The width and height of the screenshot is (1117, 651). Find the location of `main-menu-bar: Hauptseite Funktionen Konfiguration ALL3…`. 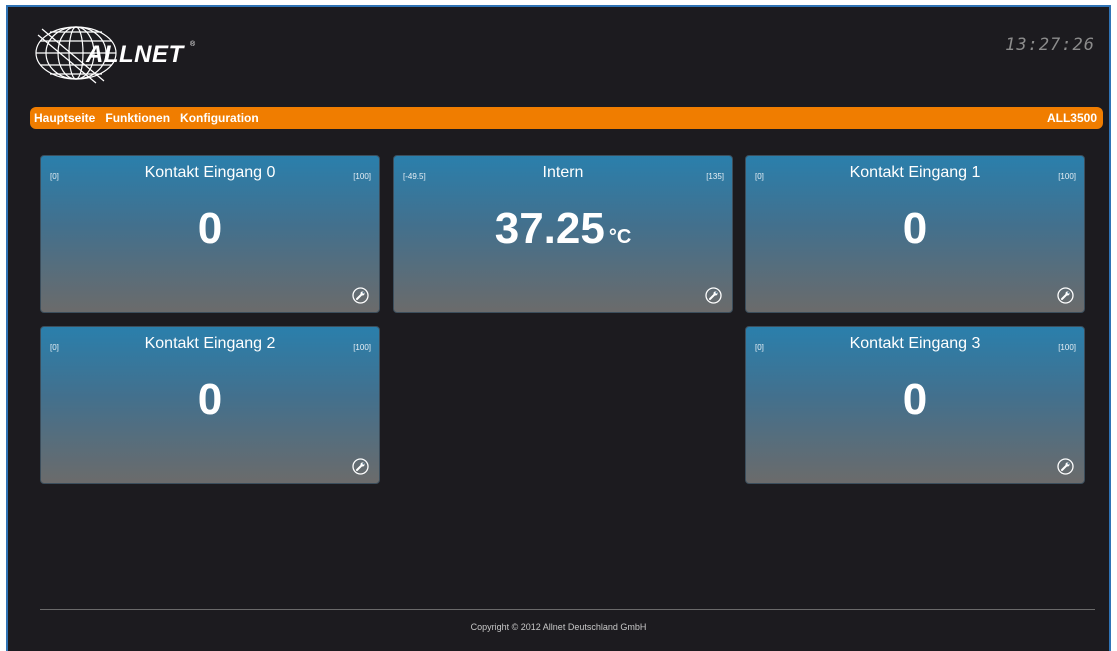

main-menu-bar: Hauptseite Funktionen Konfiguration ALL3… is located at coordinates (566, 118).